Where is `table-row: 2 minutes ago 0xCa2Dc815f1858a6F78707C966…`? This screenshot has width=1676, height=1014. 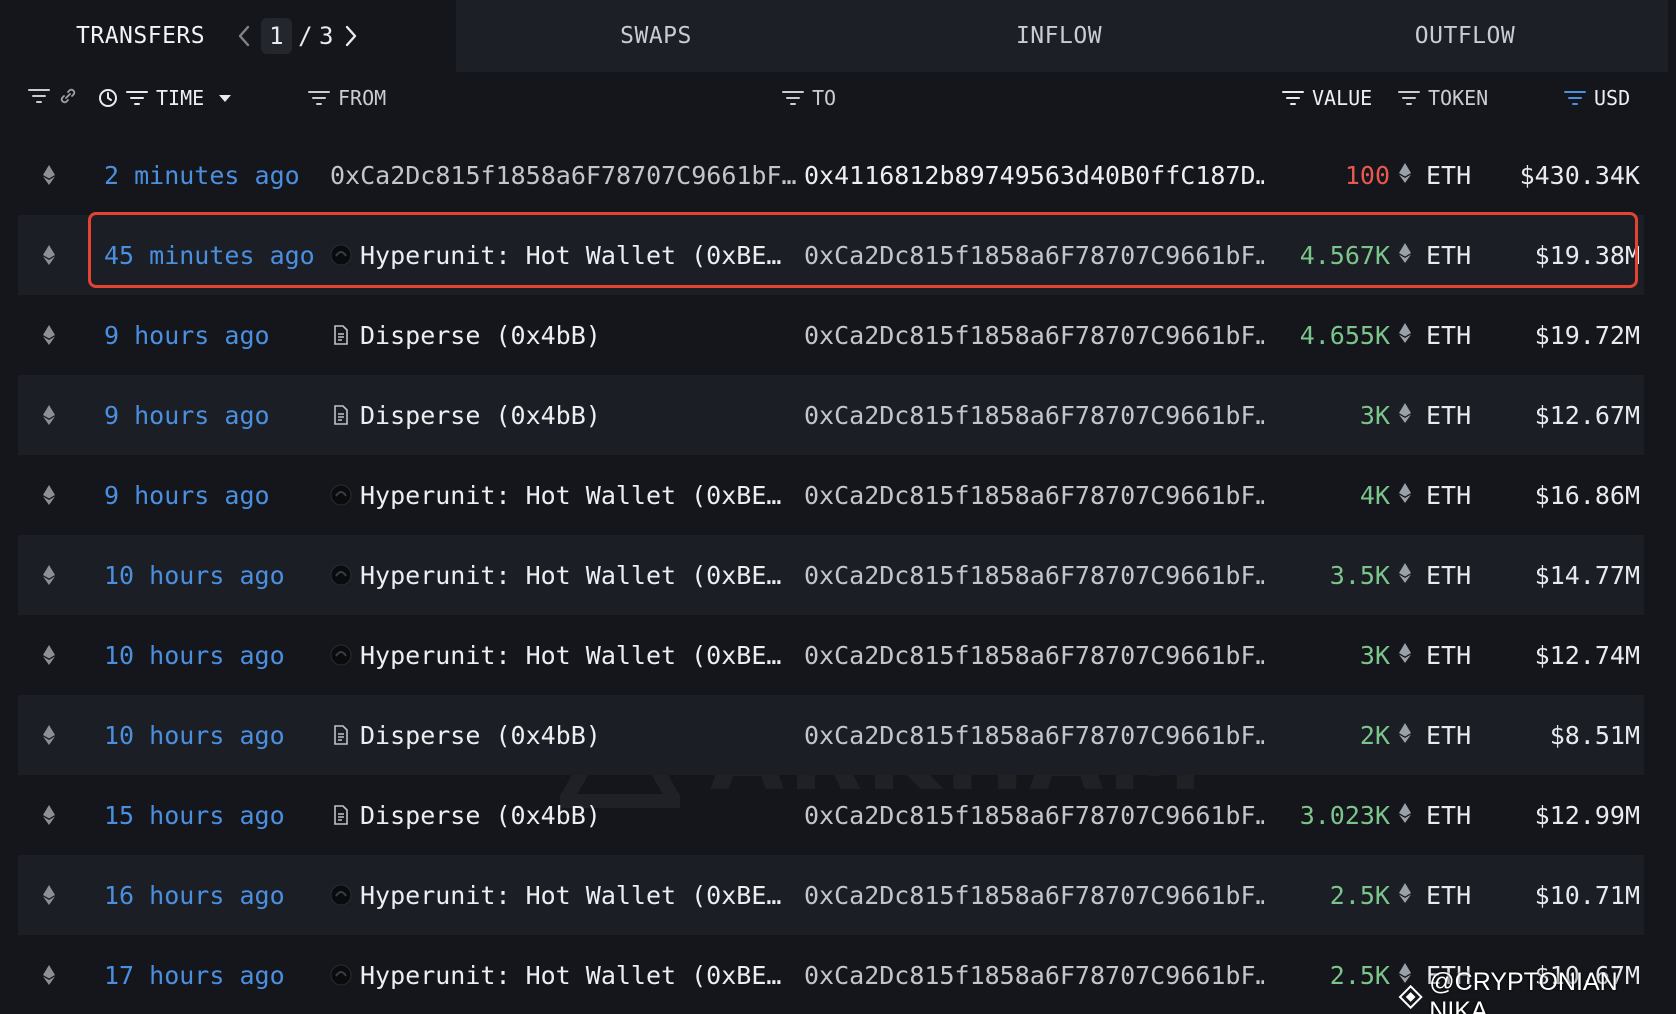 table-row: 2 minutes ago 0xCa2Dc815f1858a6F78707C966… is located at coordinates (831, 175).